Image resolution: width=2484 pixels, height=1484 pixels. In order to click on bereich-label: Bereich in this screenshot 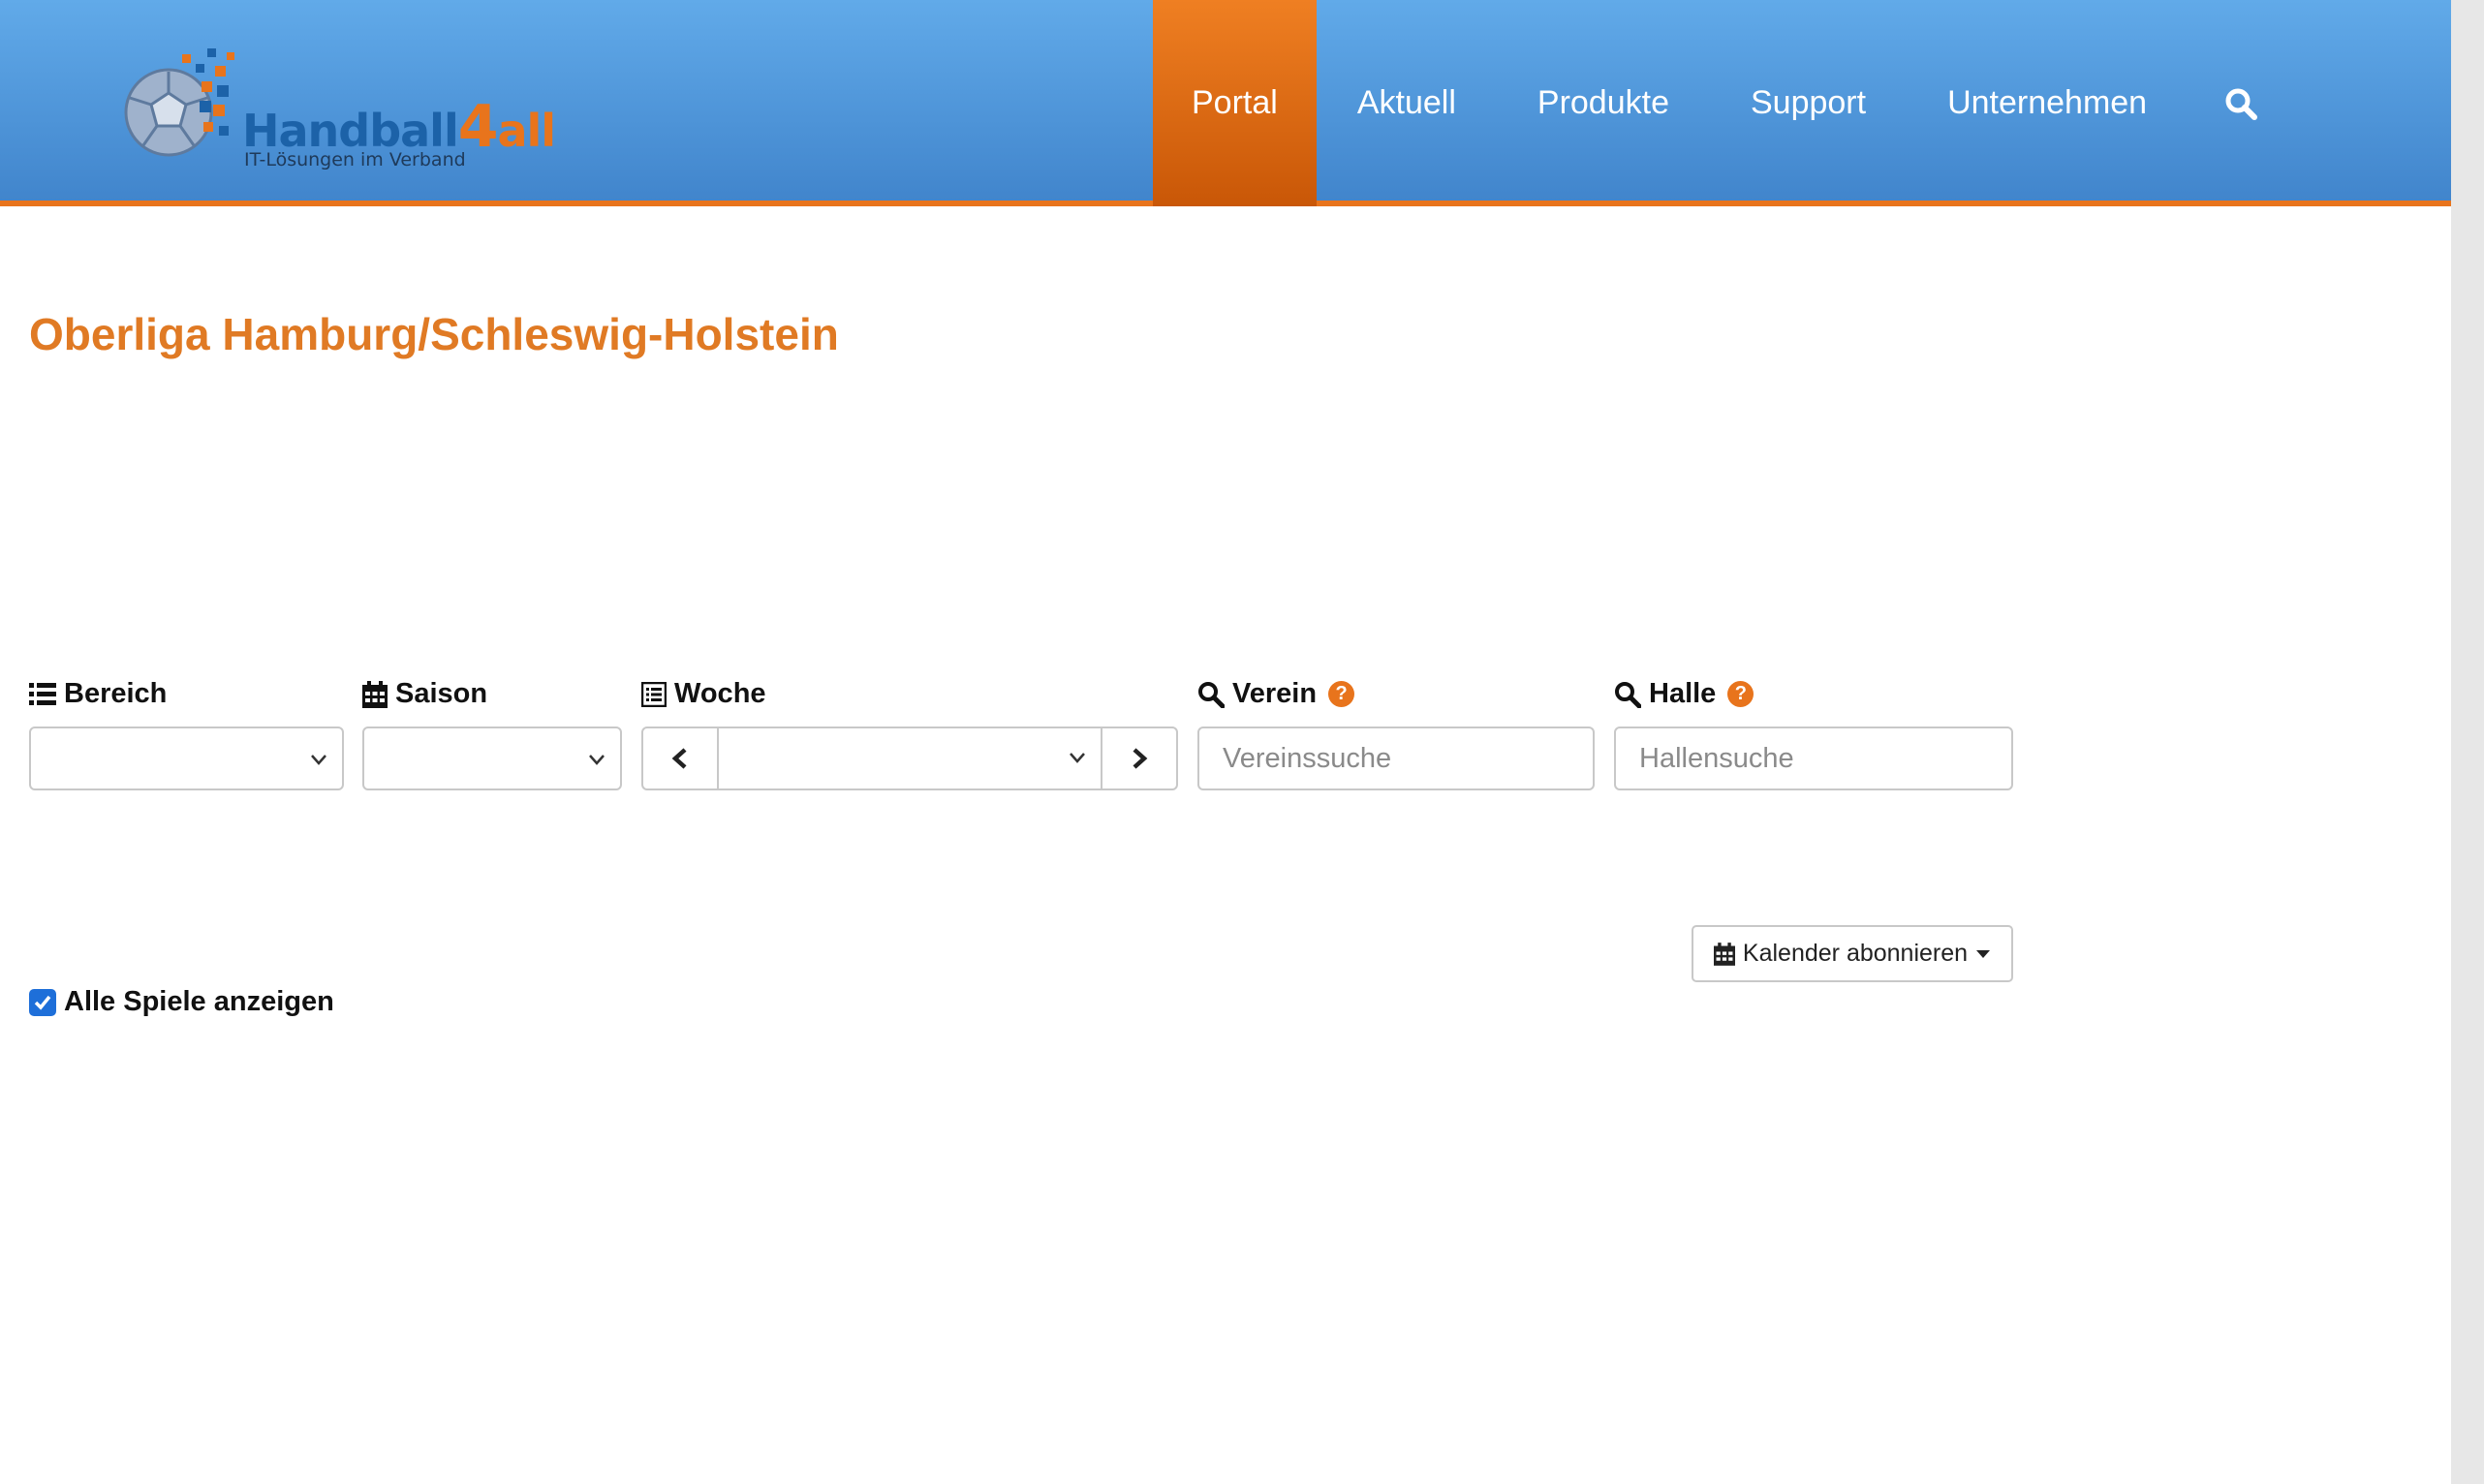, I will do `click(98, 694)`.